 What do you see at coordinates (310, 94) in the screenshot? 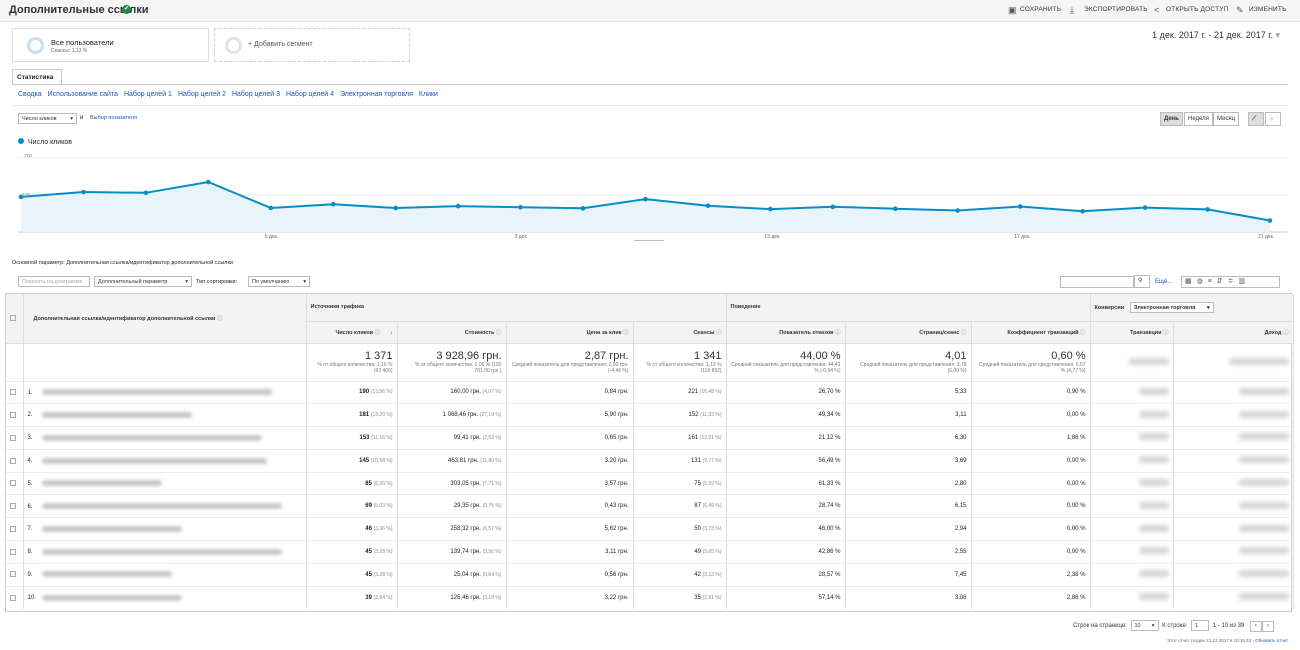
I see `subnav-goal-set-4: Набор целей 4` at bounding box center [310, 94].